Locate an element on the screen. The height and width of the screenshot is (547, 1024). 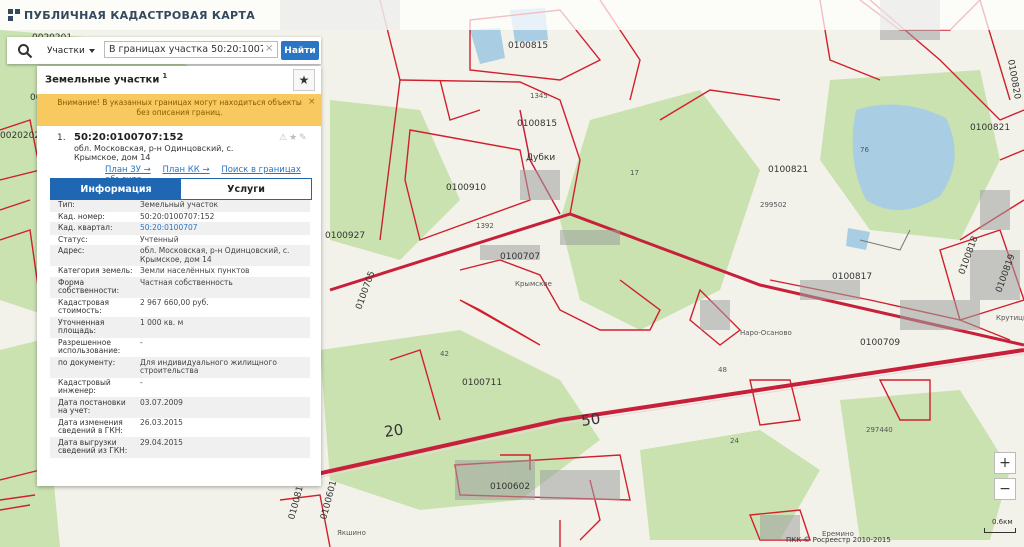
map-label: Крымское is located at coordinates (533, 284).